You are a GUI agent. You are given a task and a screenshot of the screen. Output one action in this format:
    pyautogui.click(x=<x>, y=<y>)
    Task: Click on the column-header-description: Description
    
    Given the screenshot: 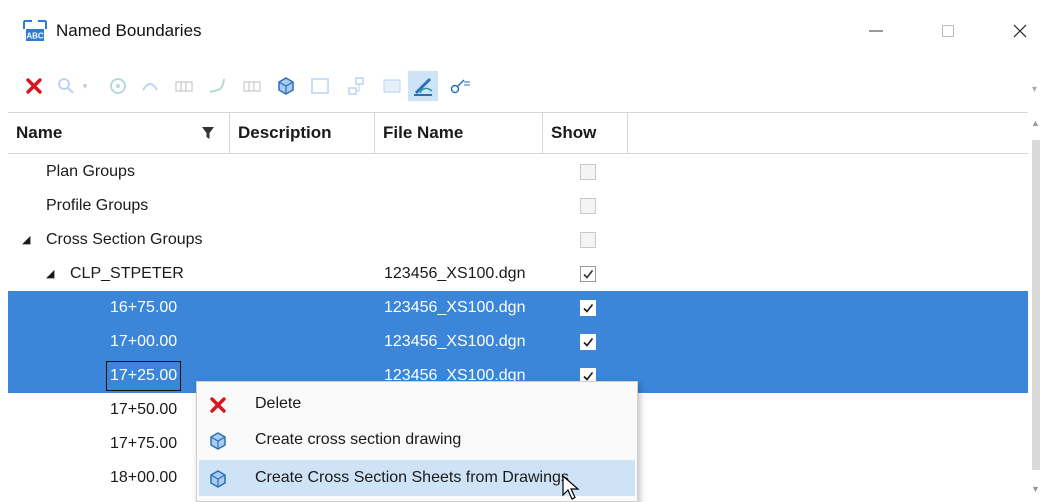 What is the action you would take?
    pyautogui.click(x=302, y=133)
    